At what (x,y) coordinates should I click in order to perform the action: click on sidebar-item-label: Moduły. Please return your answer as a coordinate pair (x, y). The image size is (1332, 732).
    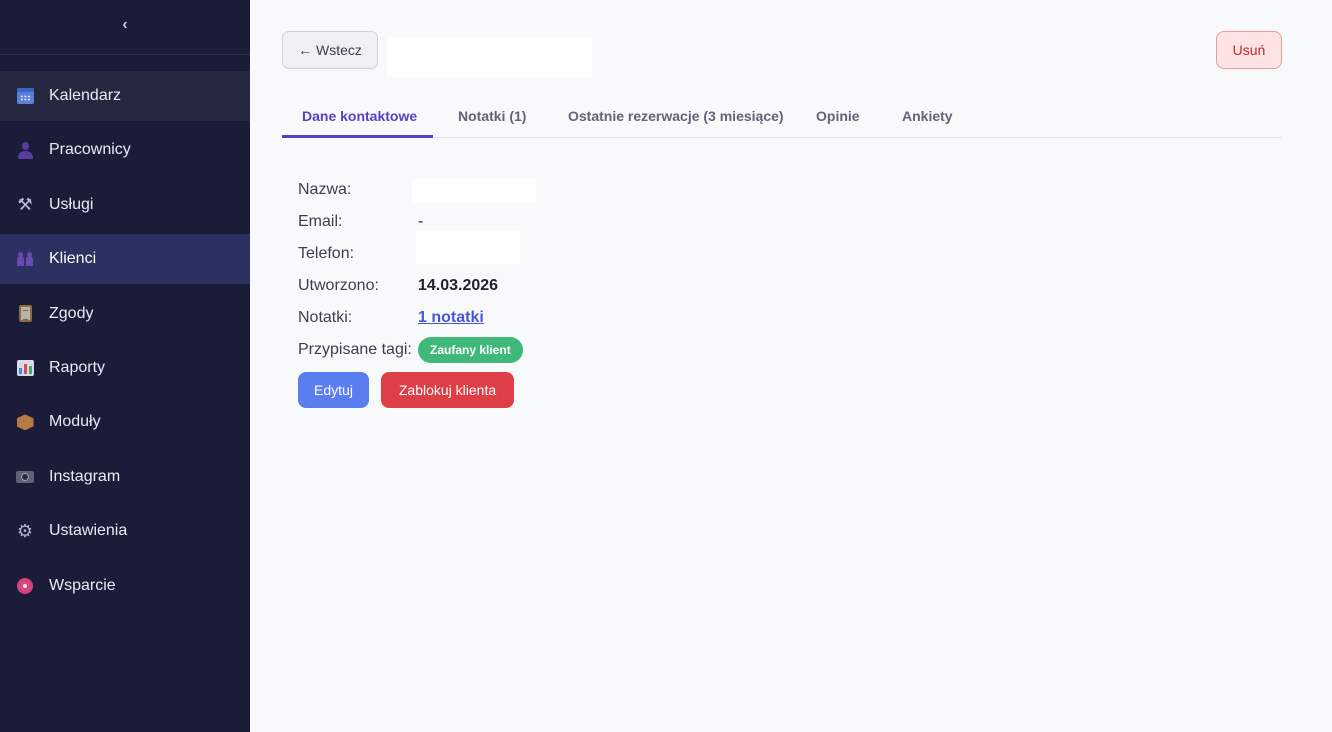
    Looking at the image, I should click on (75, 422).